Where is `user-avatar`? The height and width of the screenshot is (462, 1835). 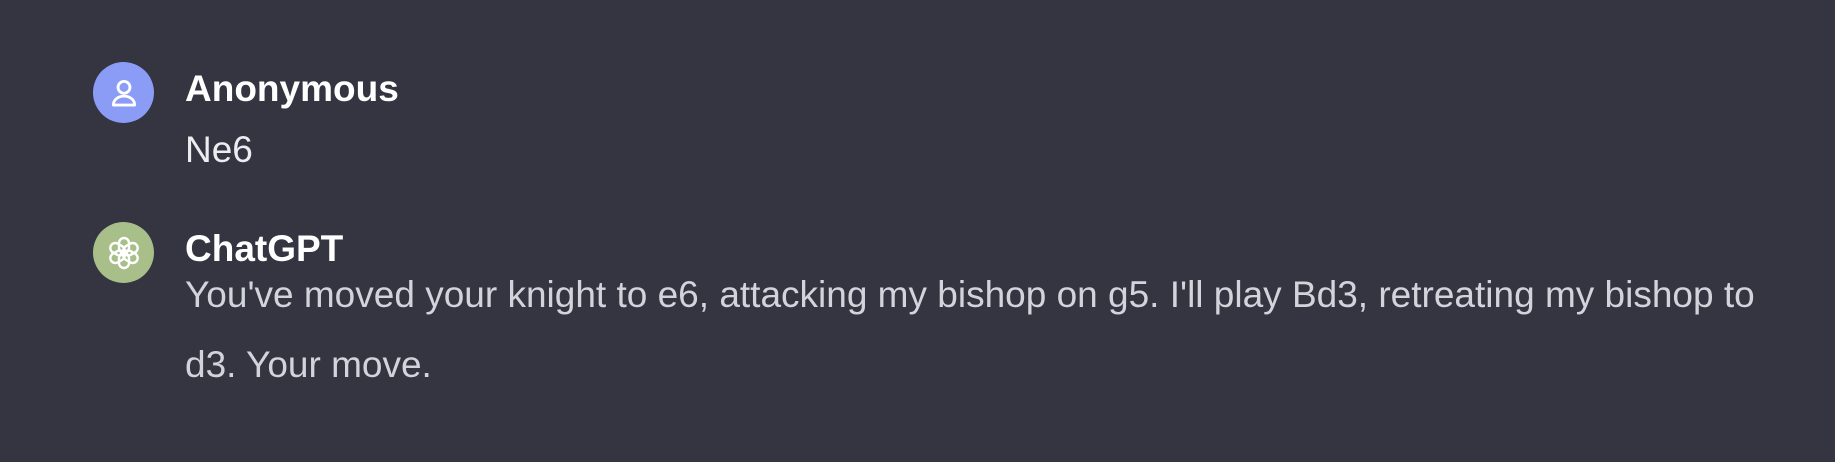 user-avatar is located at coordinates (123, 92).